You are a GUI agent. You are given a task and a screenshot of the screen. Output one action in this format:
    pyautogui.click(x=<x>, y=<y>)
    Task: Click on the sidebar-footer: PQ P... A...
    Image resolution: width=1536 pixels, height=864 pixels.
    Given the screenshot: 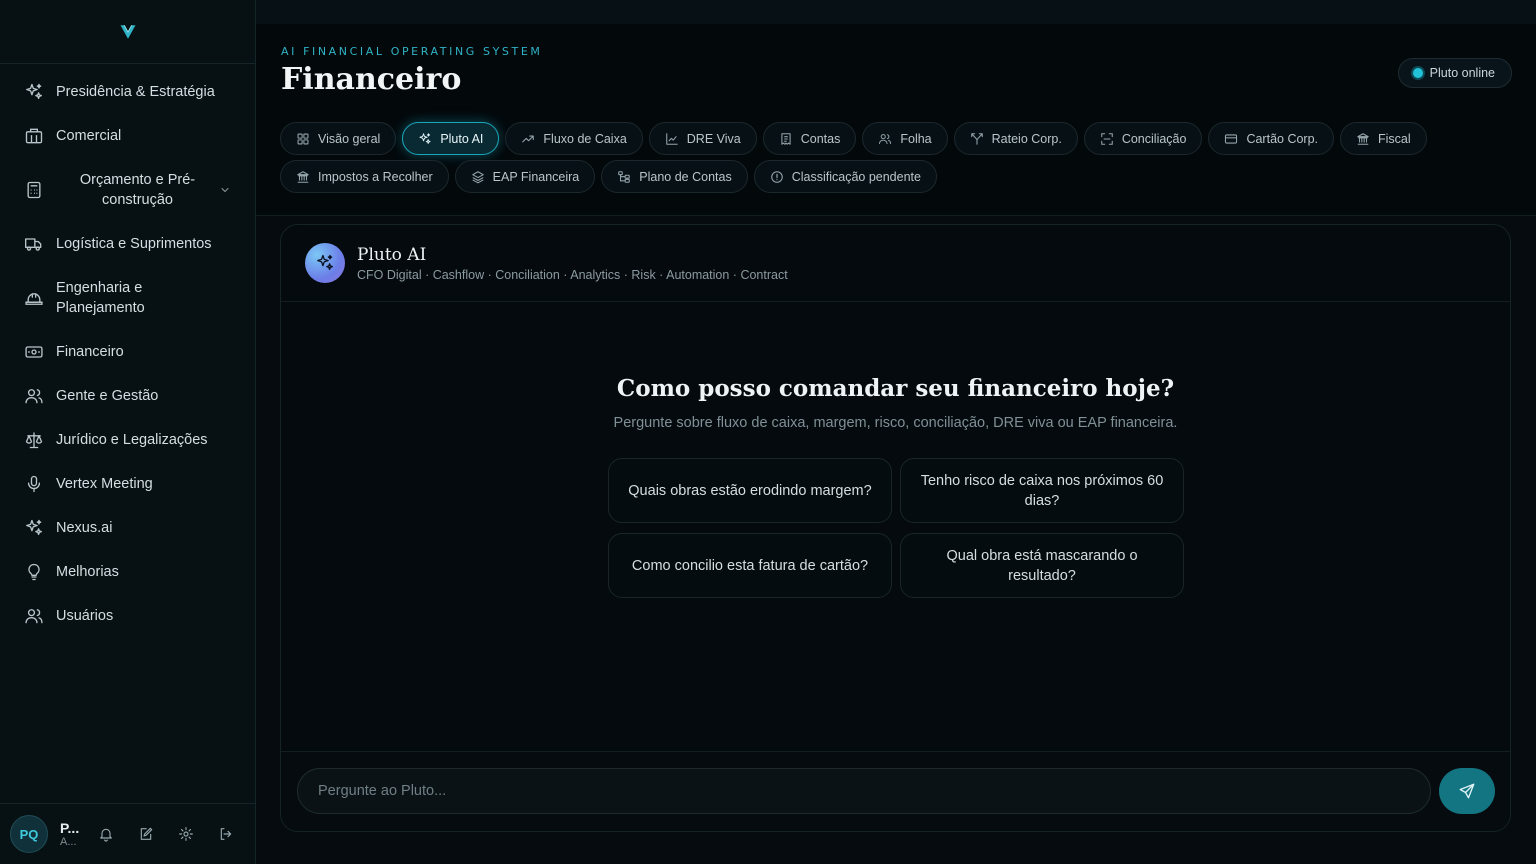 What is the action you would take?
    pyautogui.click(x=127, y=833)
    